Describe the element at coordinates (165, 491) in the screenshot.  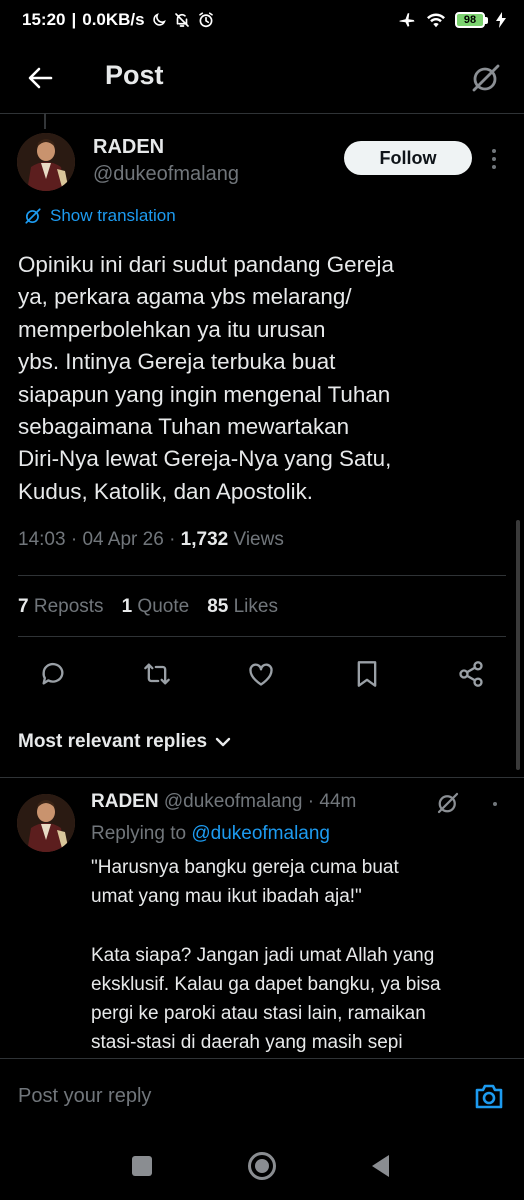
I see `post-text-line: Kudus, Katolik, dan Apostolik.` at that location.